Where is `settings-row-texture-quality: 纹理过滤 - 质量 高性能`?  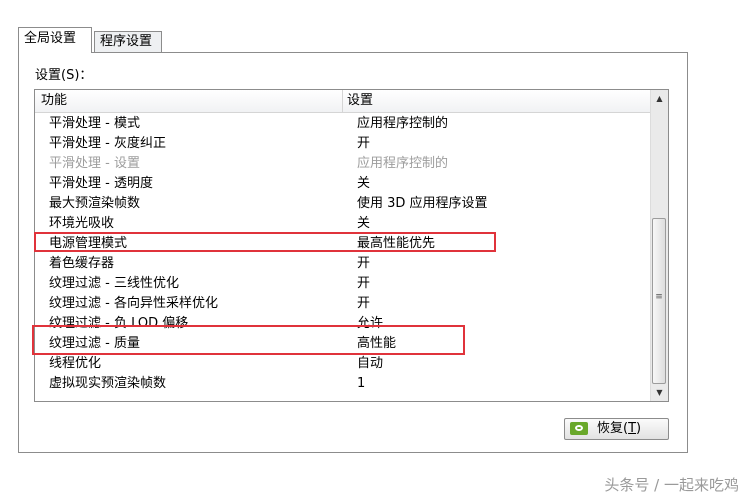 settings-row-texture-quality: 纹理过滤 - 质量 高性能 is located at coordinates (342, 344).